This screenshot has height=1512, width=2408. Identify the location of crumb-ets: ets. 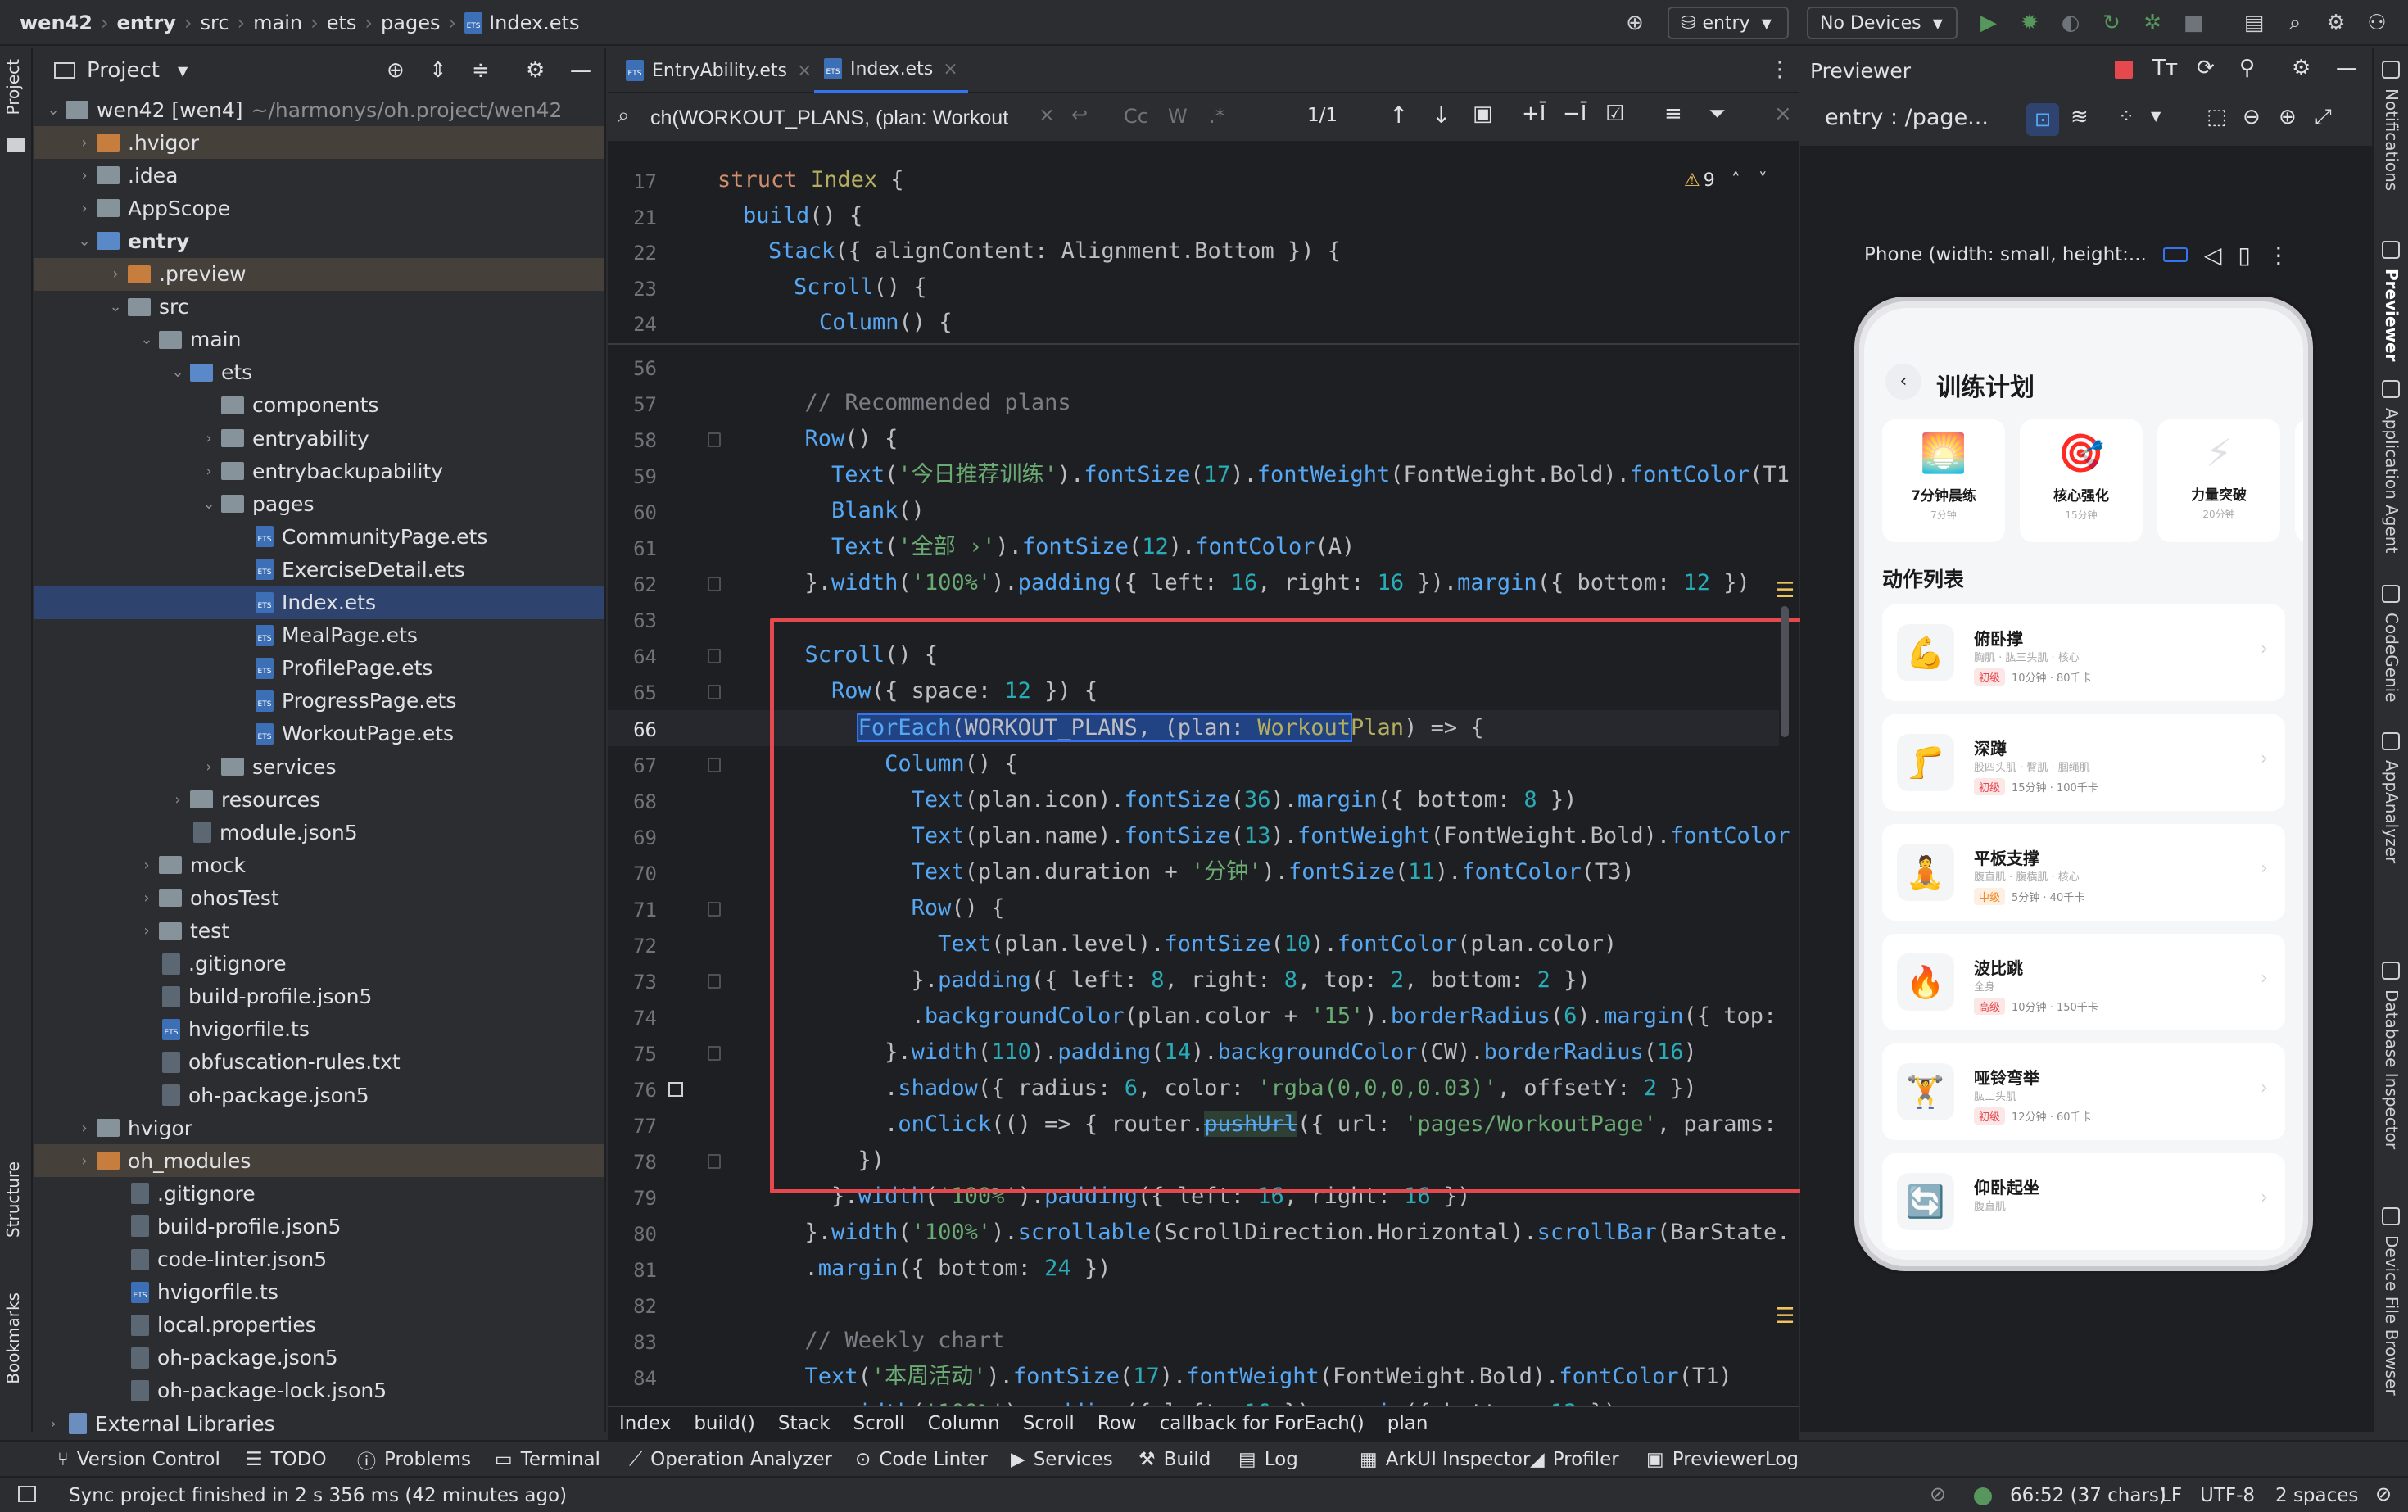
(342, 22).